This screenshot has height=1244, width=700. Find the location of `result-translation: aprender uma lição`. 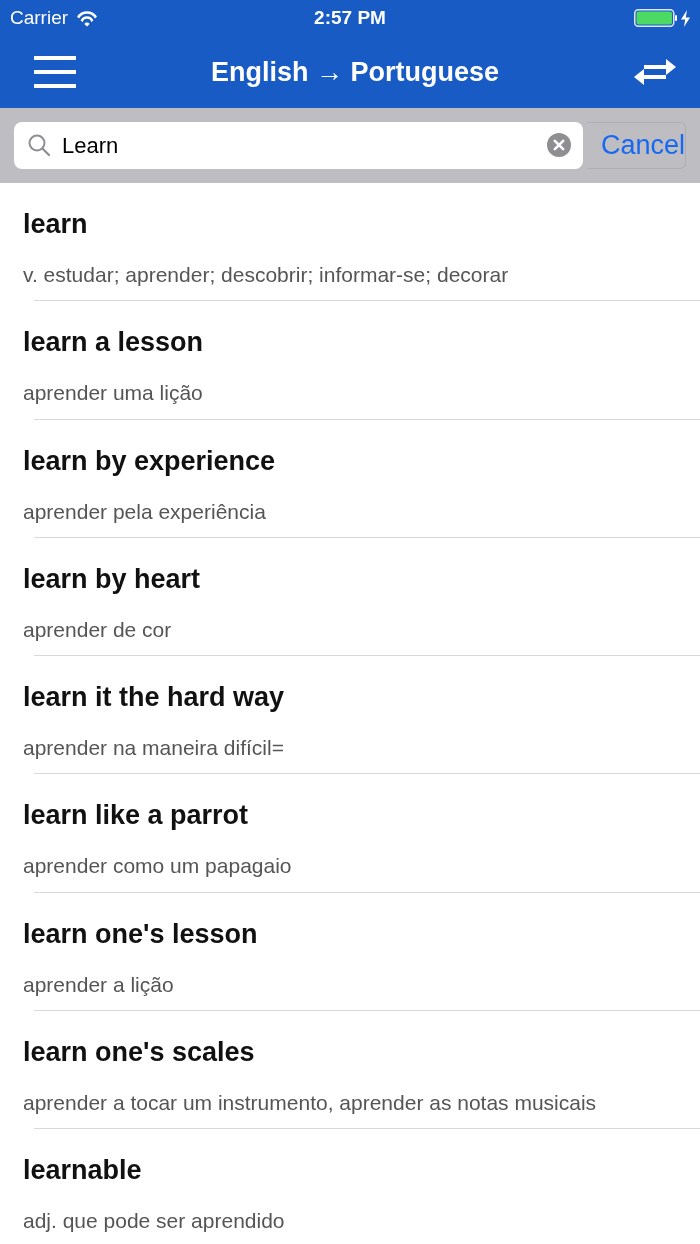

result-translation: aprender uma lição is located at coordinates (113, 393).